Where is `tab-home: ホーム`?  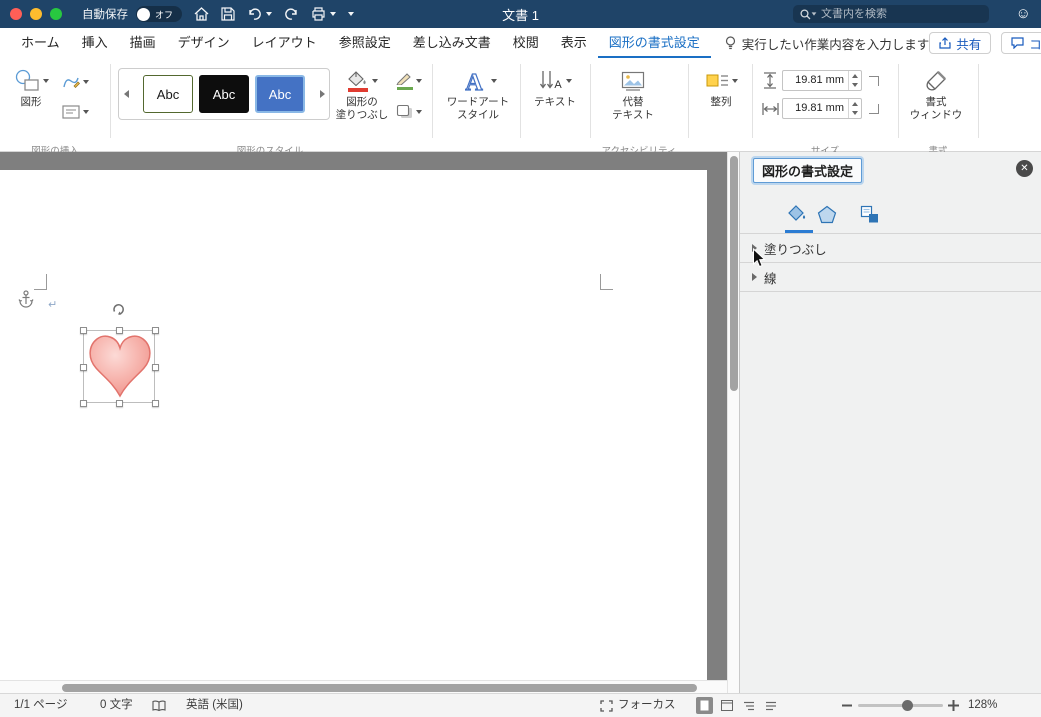 tab-home: ホーム is located at coordinates (40, 43).